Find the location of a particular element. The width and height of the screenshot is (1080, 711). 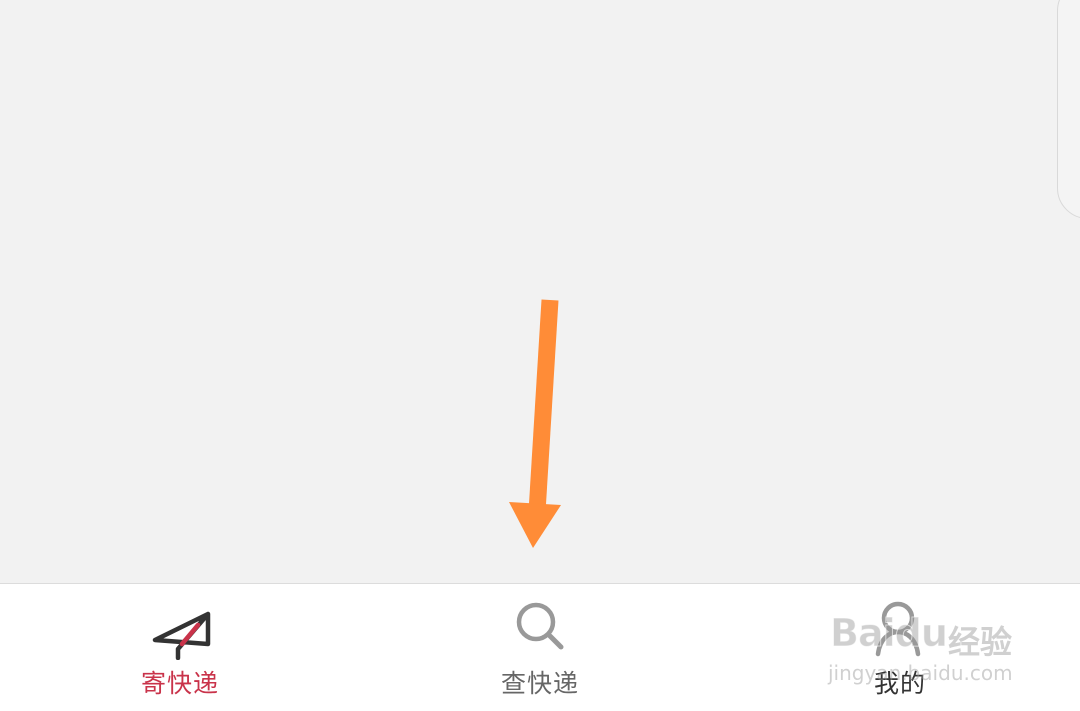

annotation-arrow is located at coordinates (535, 423).